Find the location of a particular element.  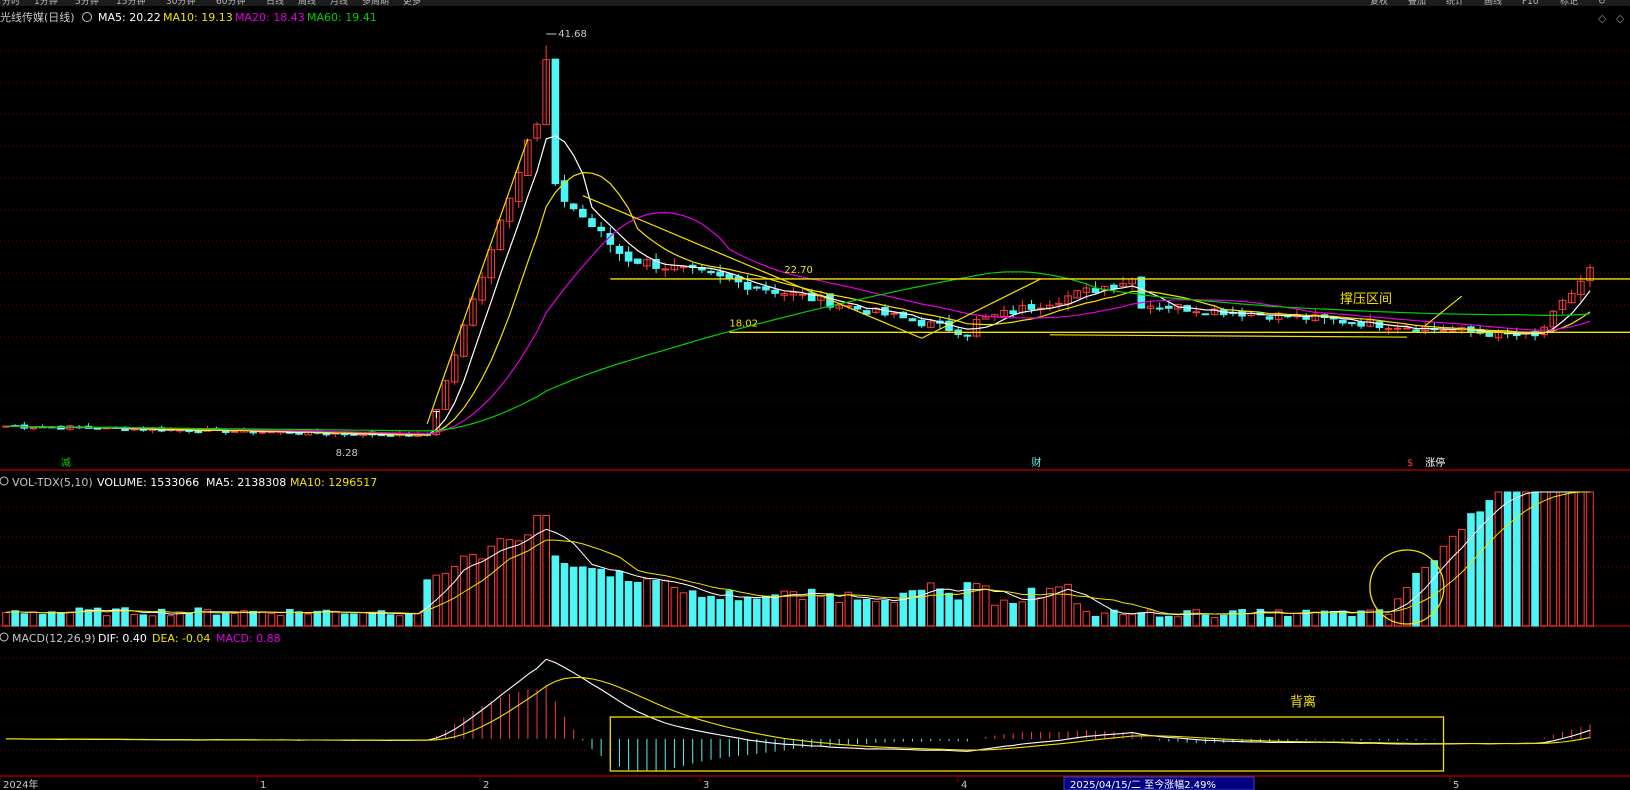

dollar-marker: $ is located at coordinates (1410, 463).